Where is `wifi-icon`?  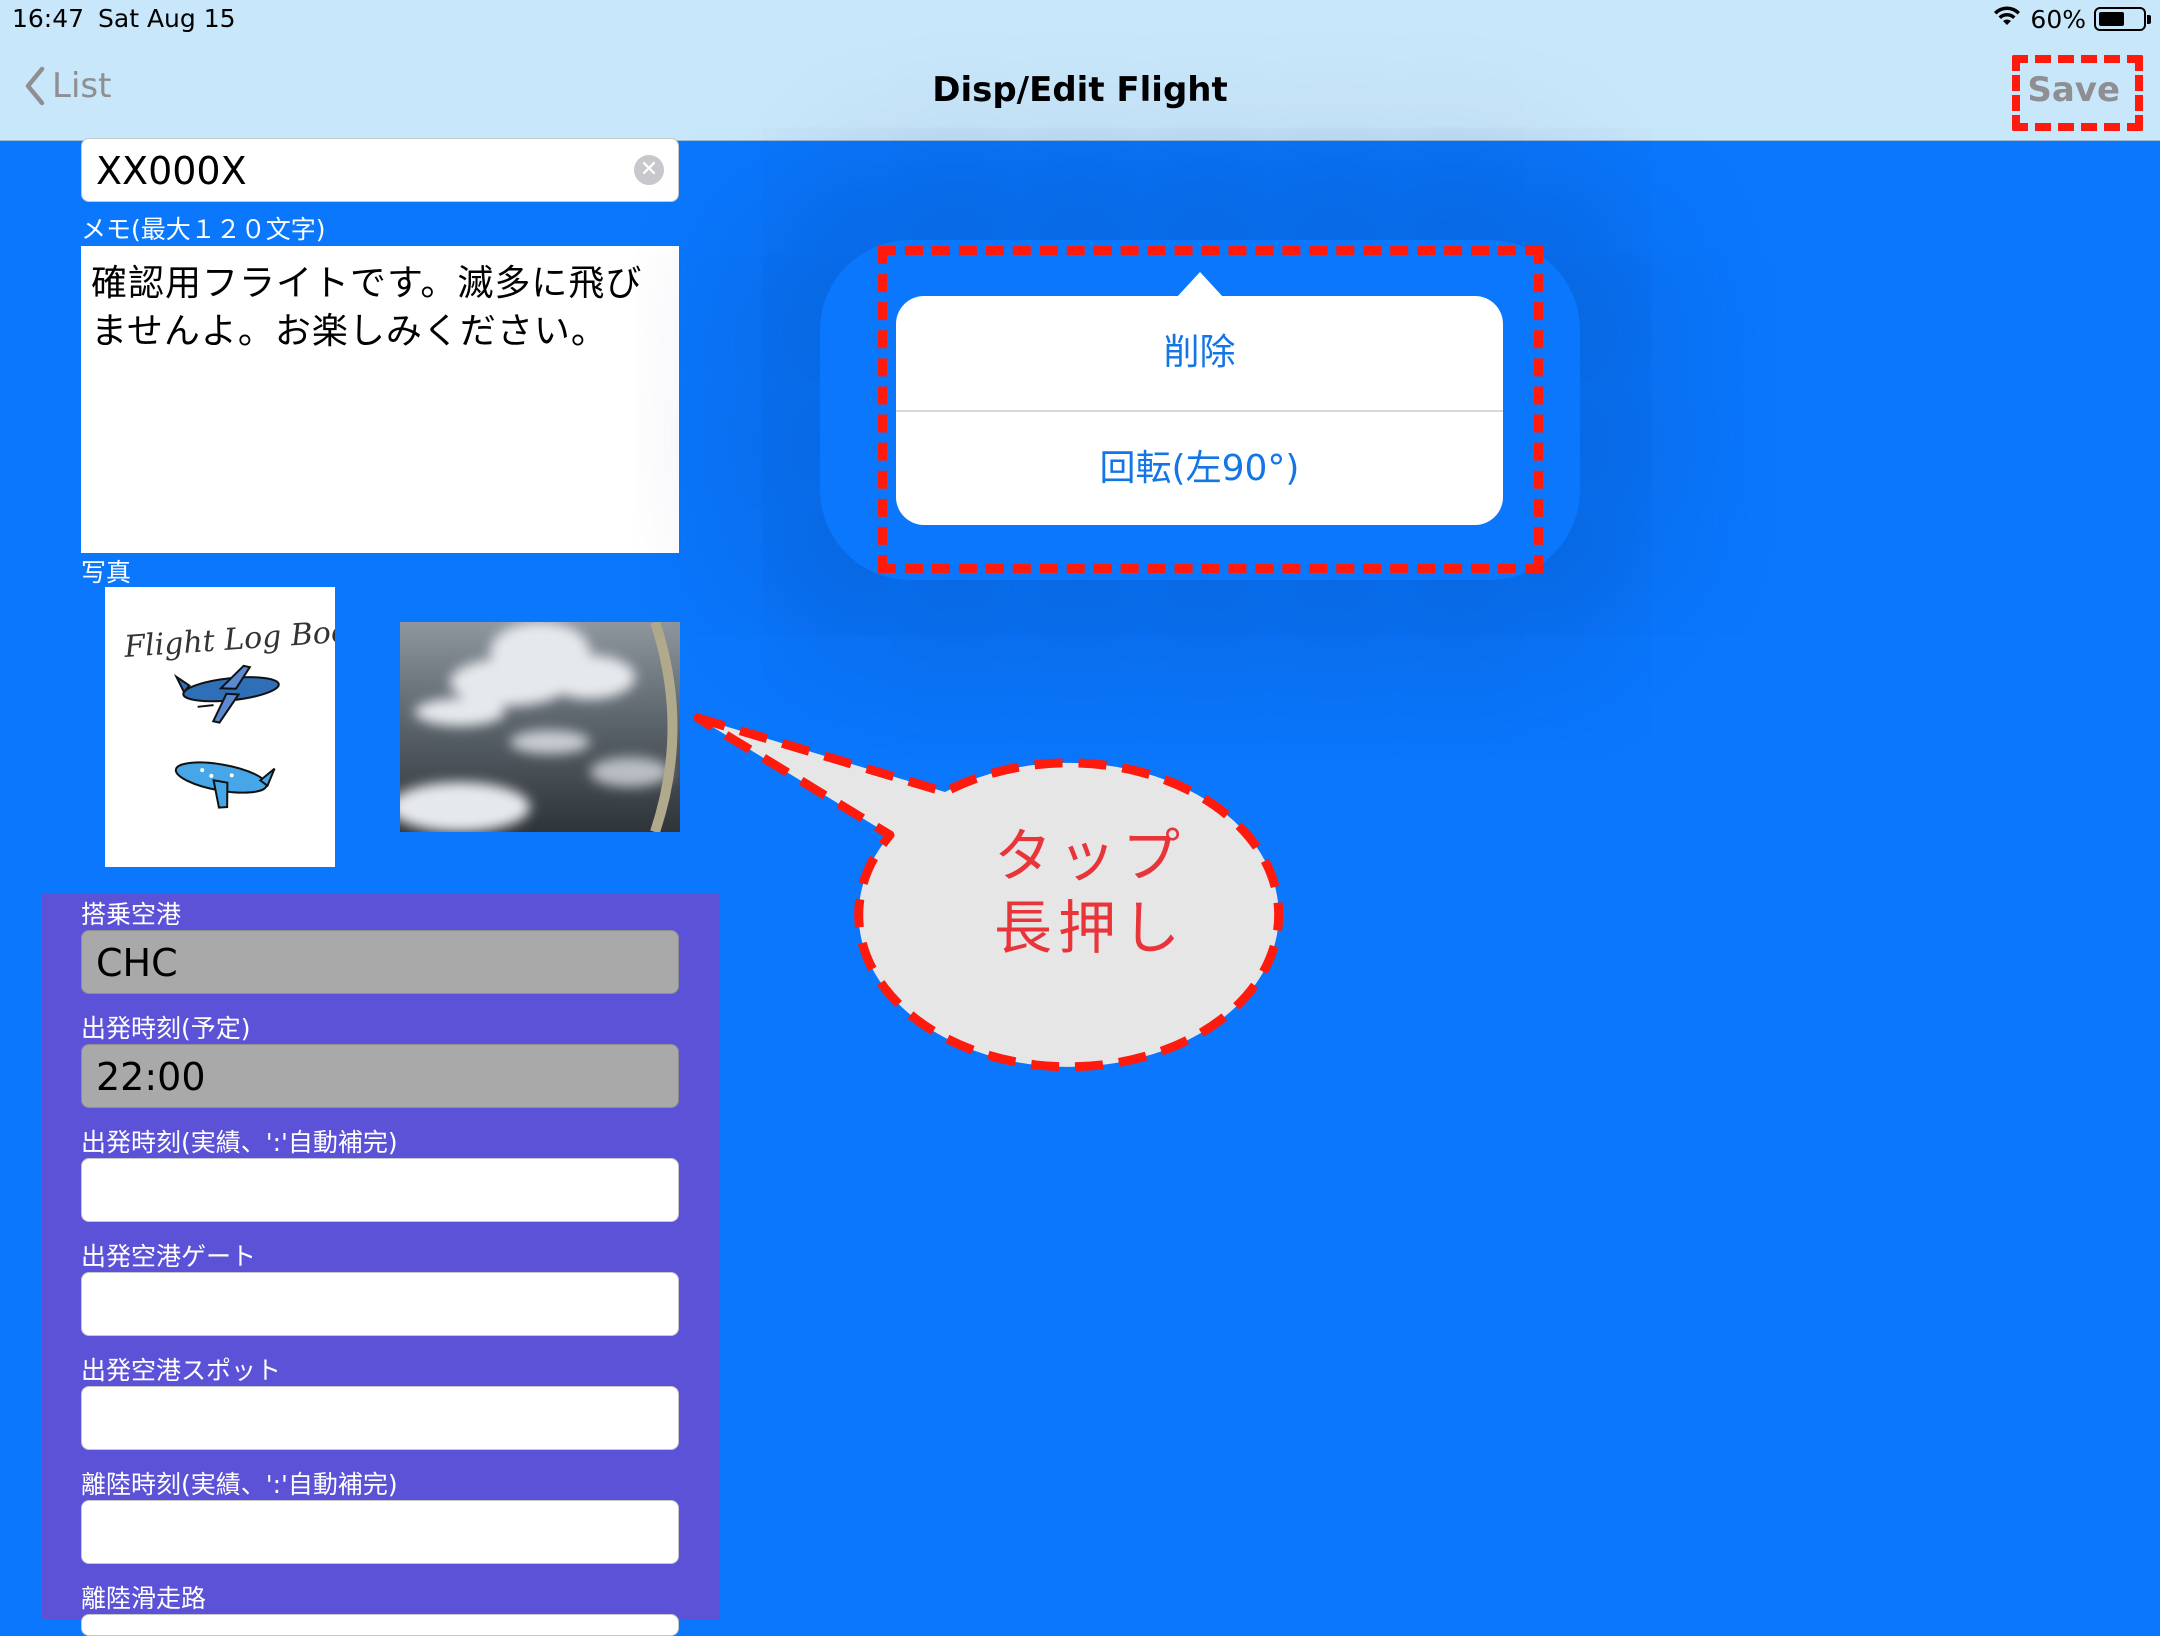
wifi-icon is located at coordinates (2007, 19).